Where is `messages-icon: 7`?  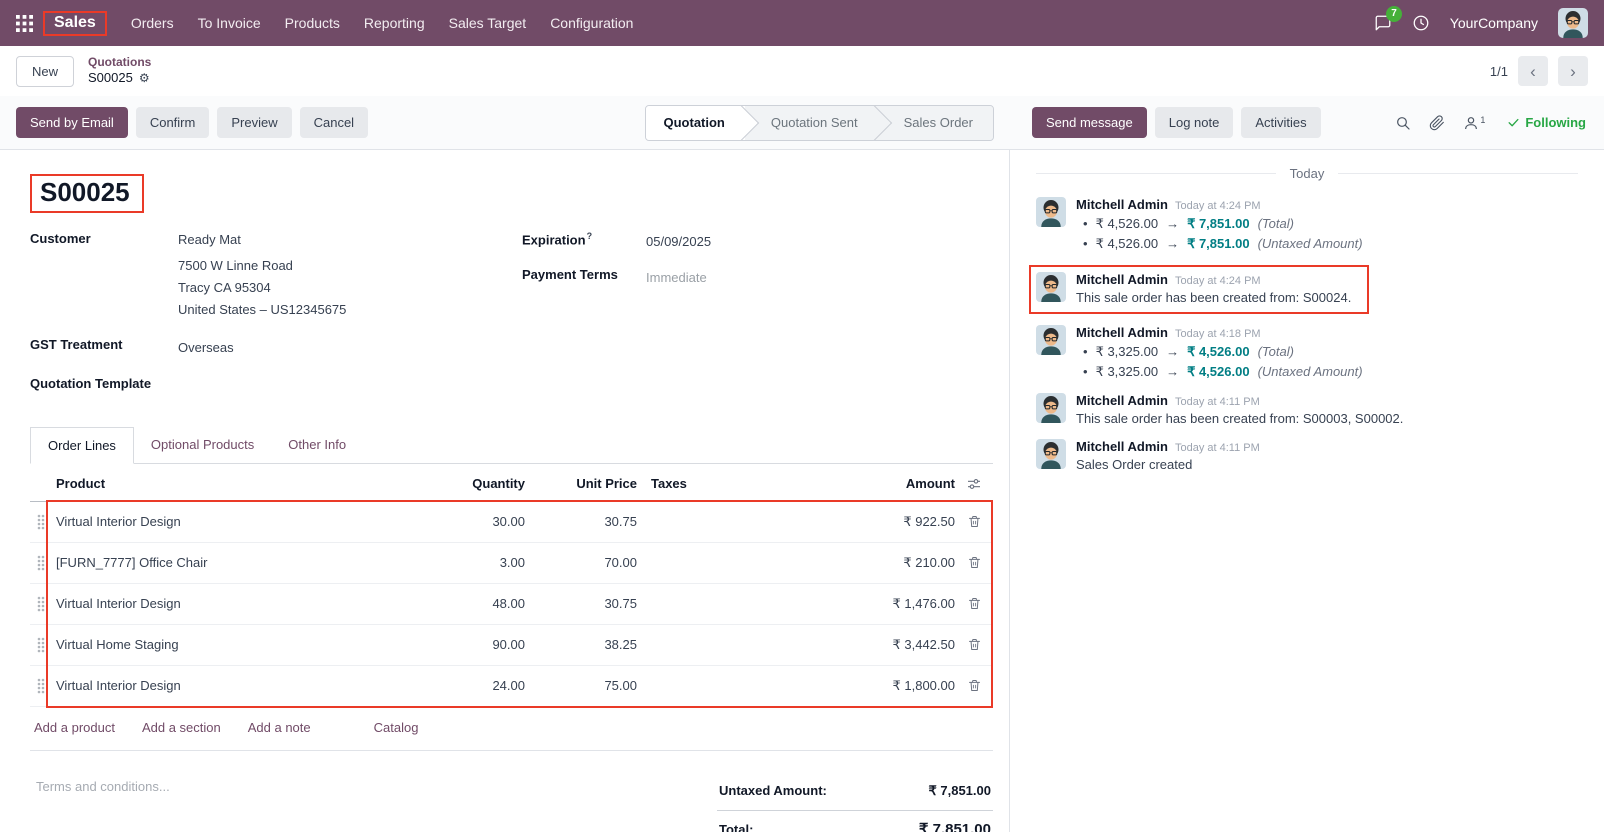 messages-icon: 7 is located at coordinates (1388, 19).